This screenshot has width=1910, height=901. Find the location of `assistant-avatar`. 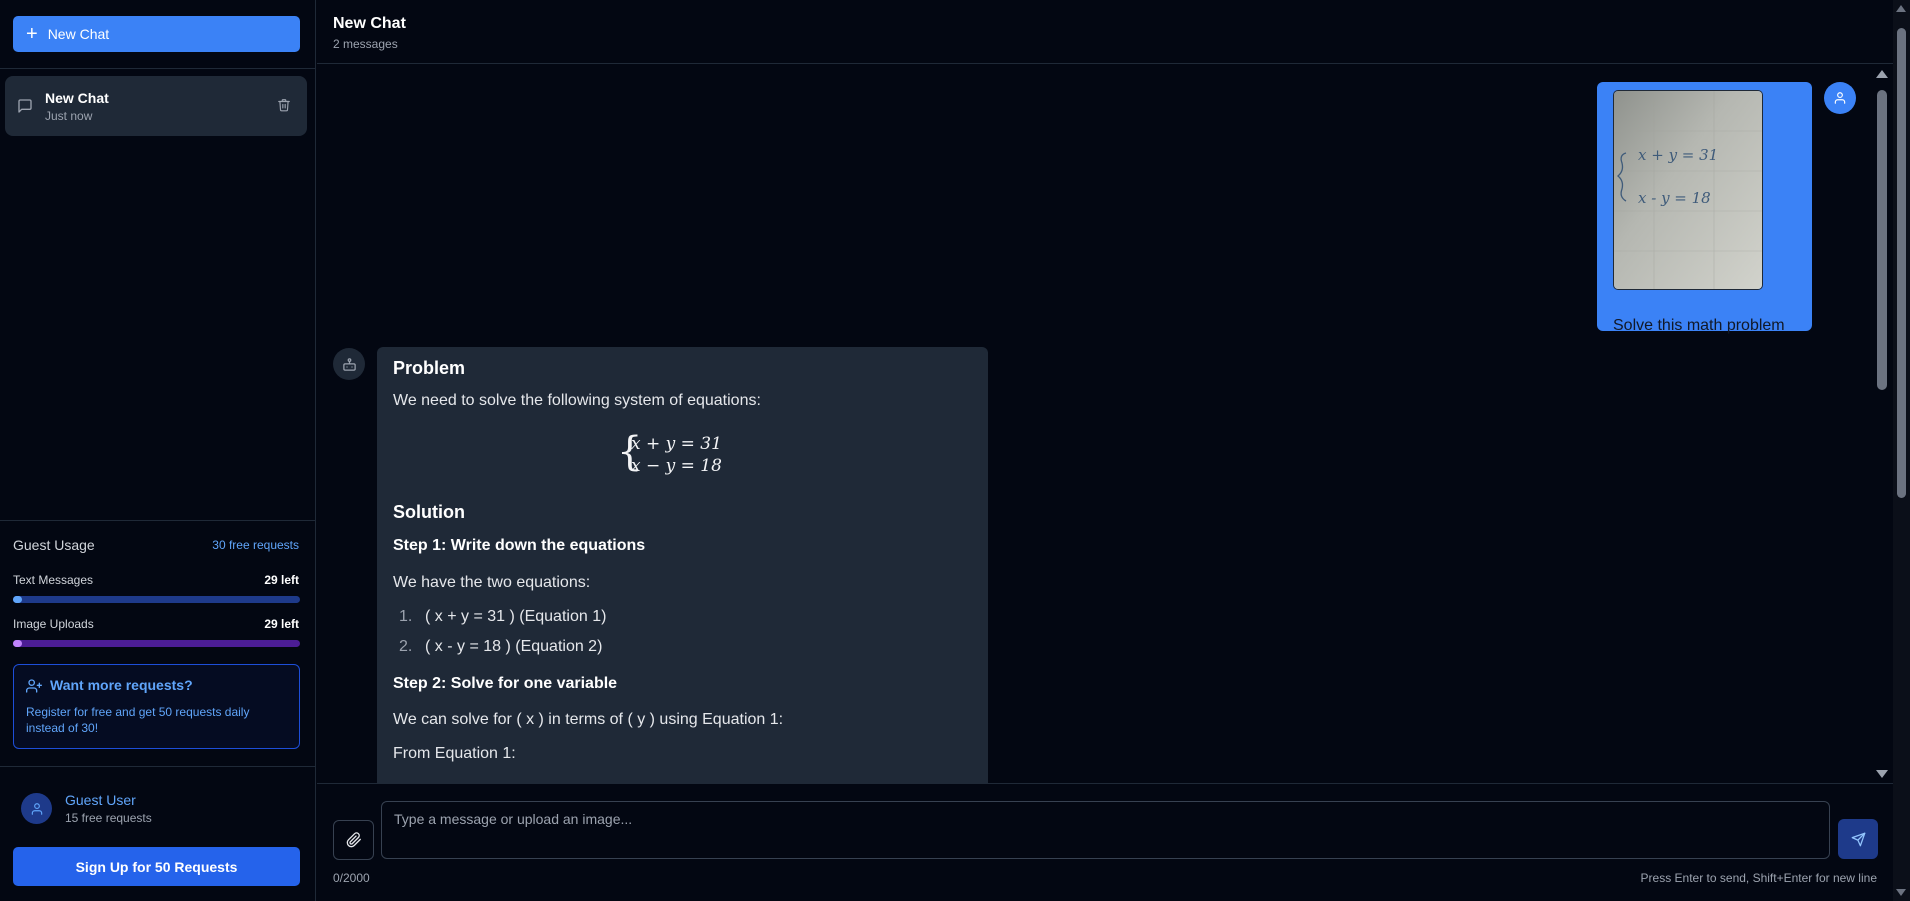

assistant-avatar is located at coordinates (349, 364).